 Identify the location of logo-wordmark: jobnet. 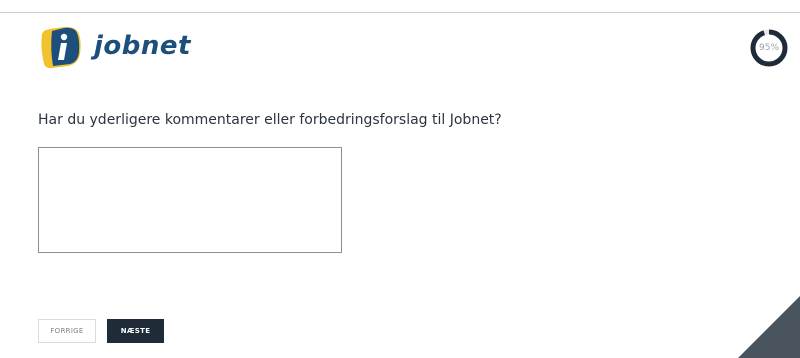
(142, 46).